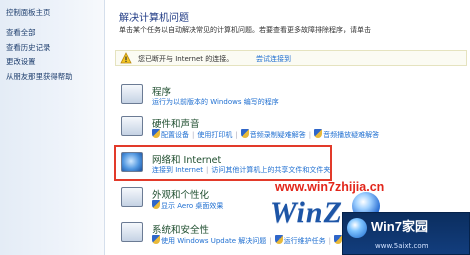 The image size is (470, 255). I want to click on task-link-audio-record: 音频录制疑难解答, so click(278, 135).